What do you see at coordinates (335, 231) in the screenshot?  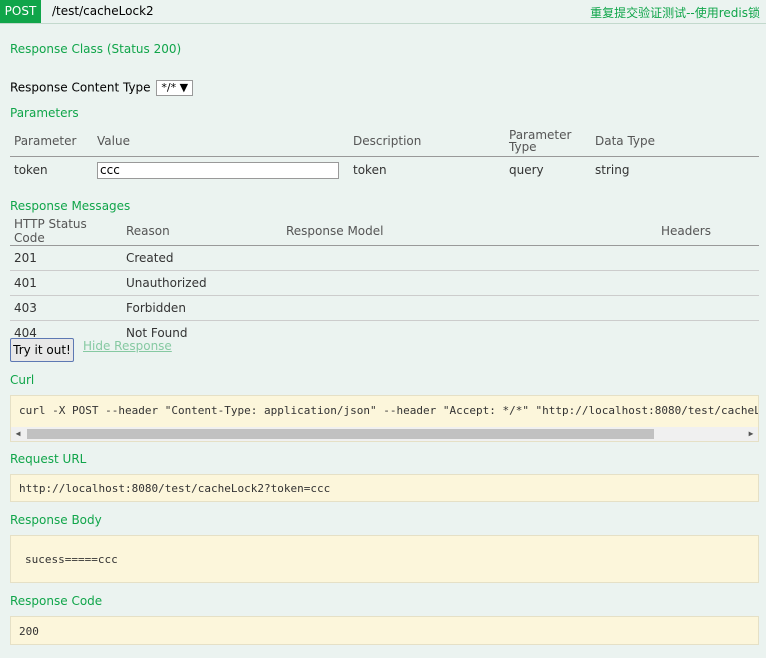 I see `col-response-model: Response Model` at bounding box center [335, 231].